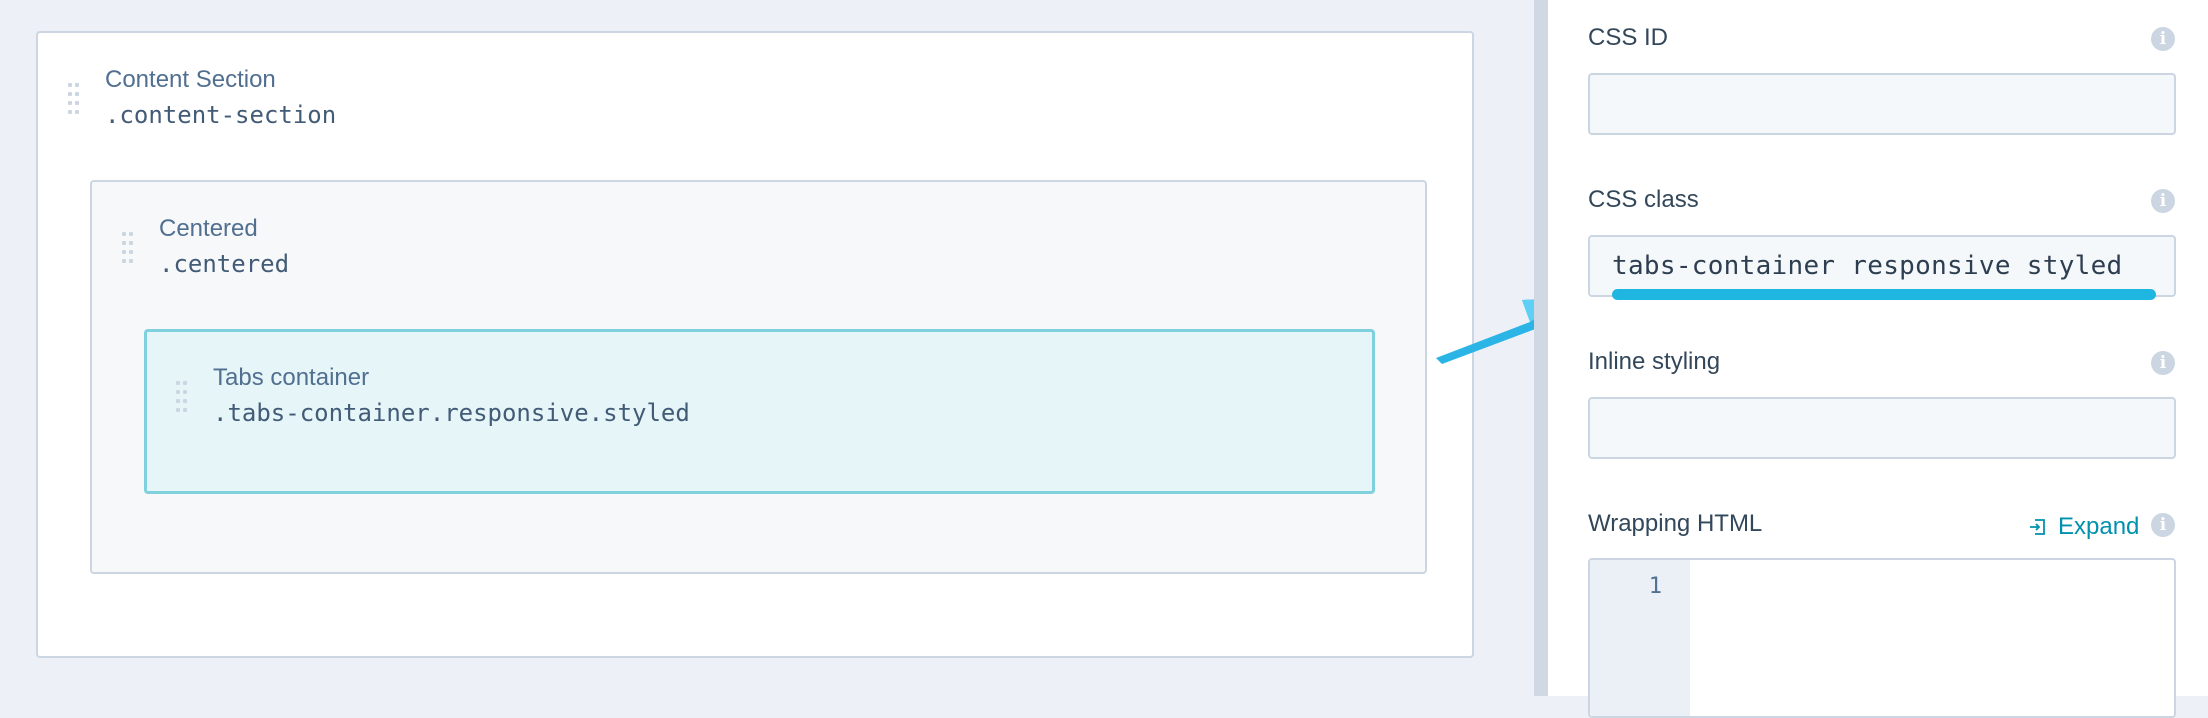 This screenshot has height=718, width=2208. I want to click on css-id-input, so click(1882, 104).